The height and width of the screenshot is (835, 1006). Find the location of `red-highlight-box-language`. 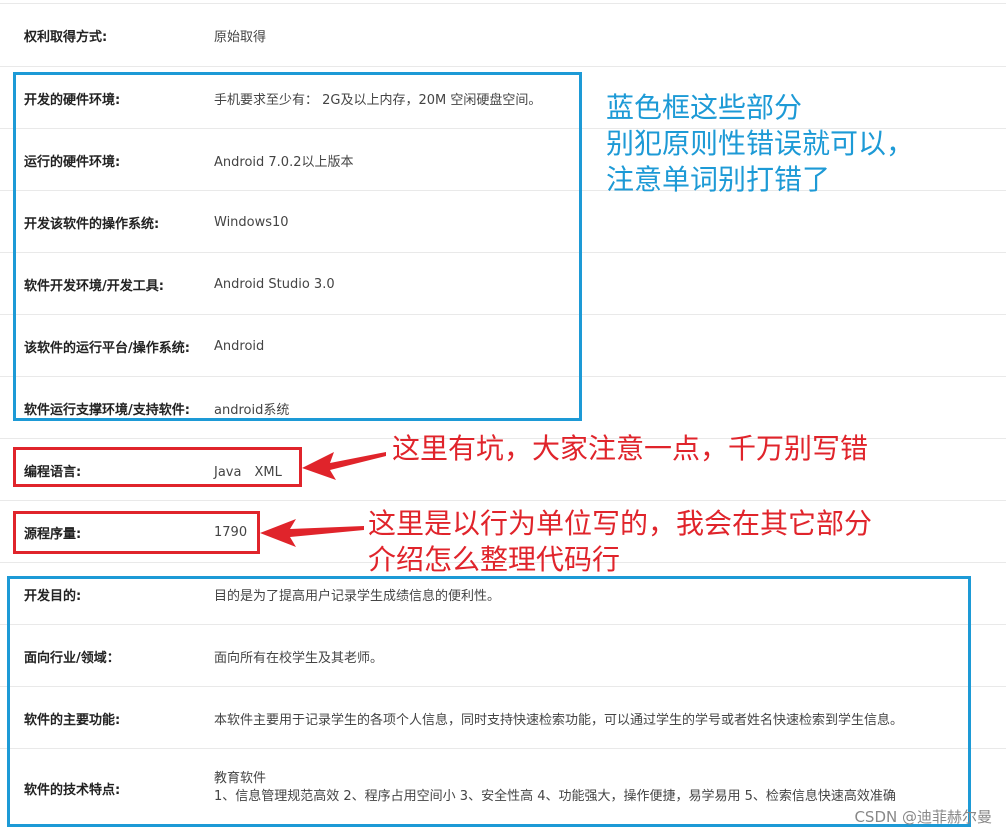

red-highlight-box-language is located at coordinates (157, 467).